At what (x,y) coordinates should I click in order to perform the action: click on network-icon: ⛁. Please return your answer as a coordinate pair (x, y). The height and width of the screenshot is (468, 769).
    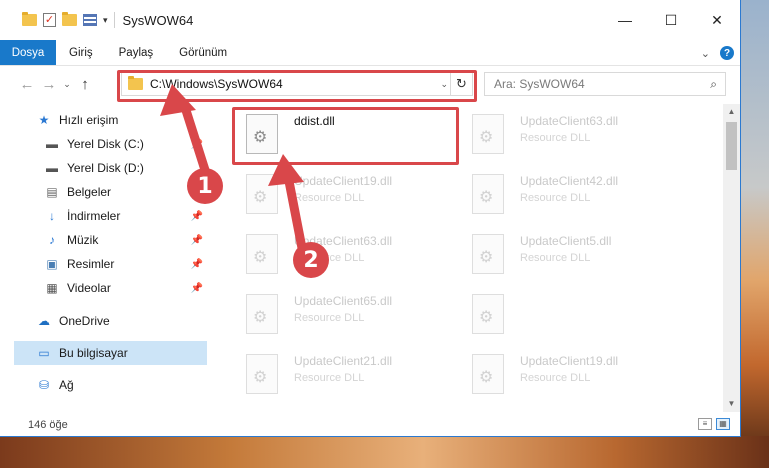
    Looking at the image, I should click on (44, 385).